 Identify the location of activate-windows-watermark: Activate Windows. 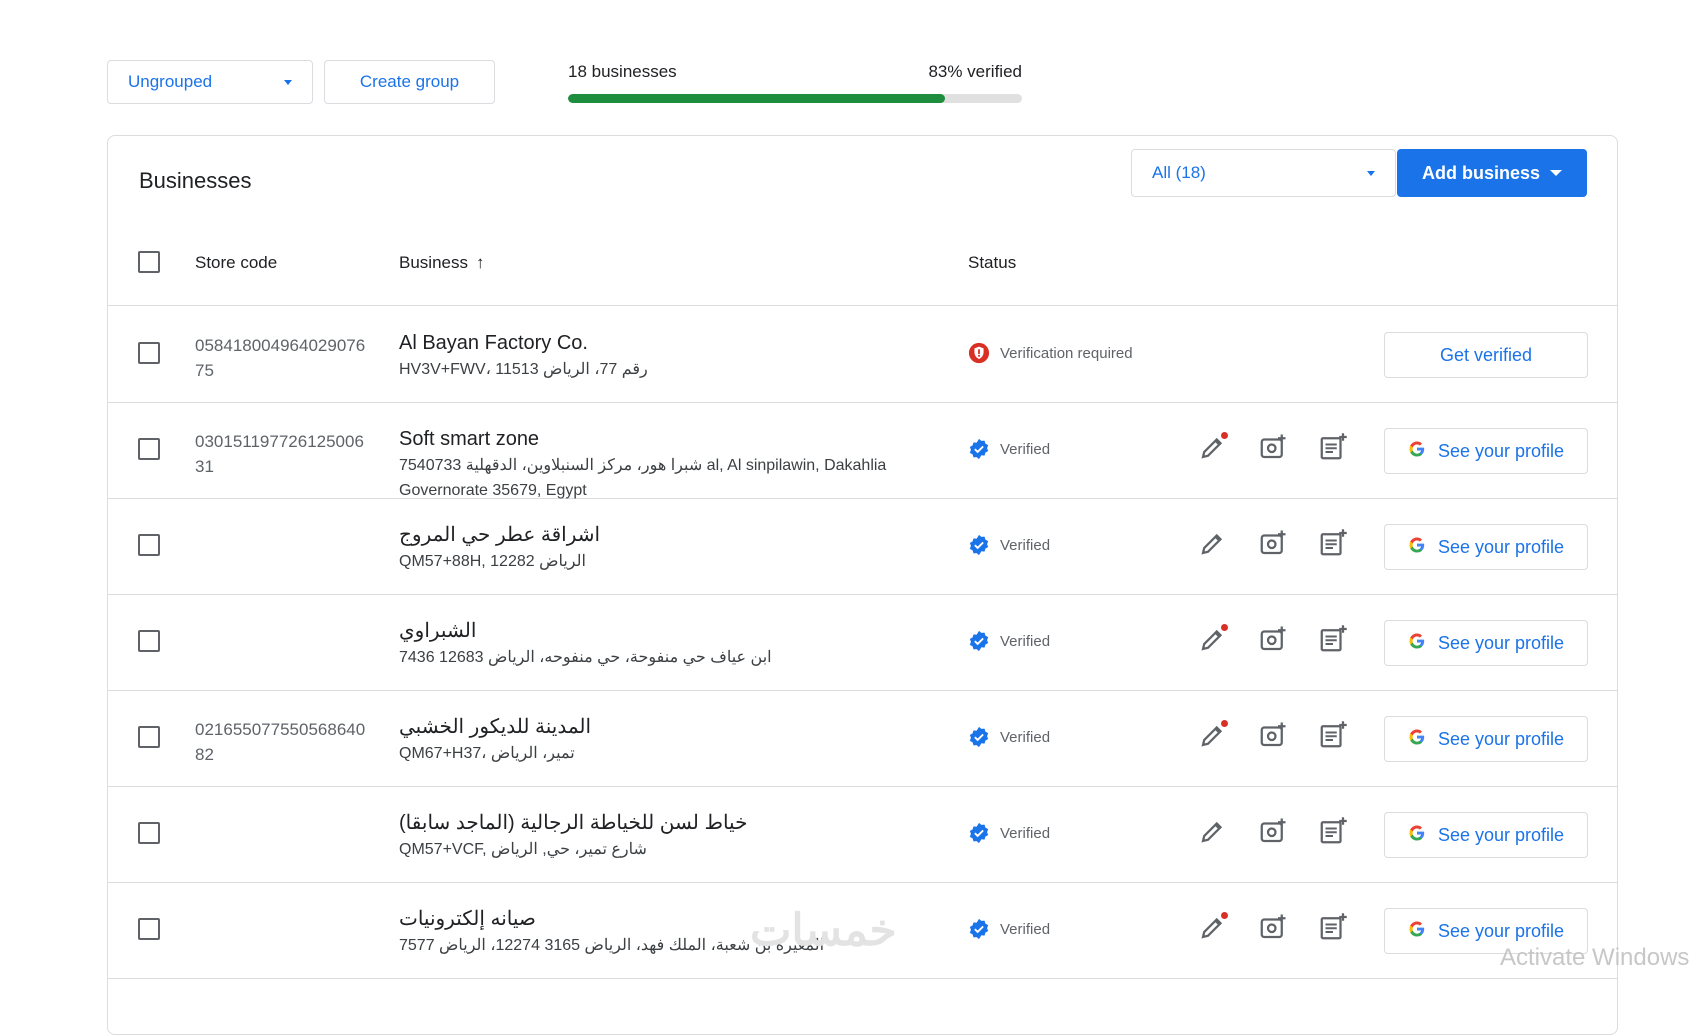
(1595, 957).